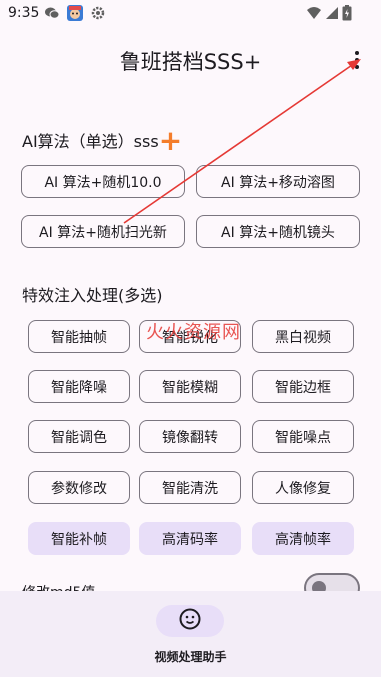  Describe the element at coordinates (79, 538) in the screenshot. I see `effect-chip: 智能补帧` at that location.